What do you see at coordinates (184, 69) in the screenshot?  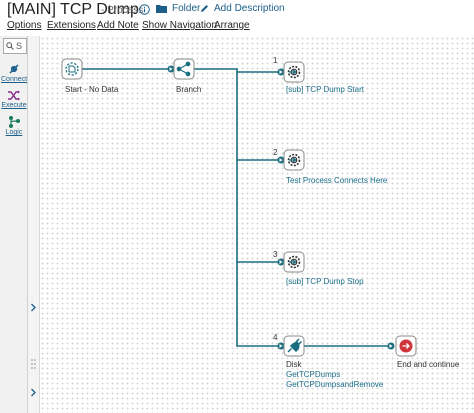 I see `branch-shape` at bounding box center [184, 69].